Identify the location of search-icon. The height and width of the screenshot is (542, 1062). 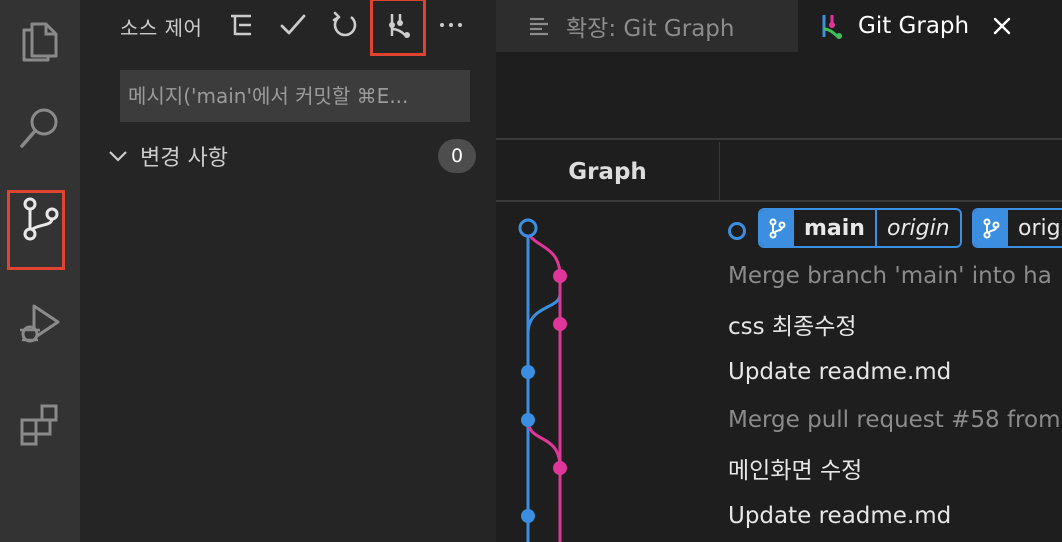
(39, 128).